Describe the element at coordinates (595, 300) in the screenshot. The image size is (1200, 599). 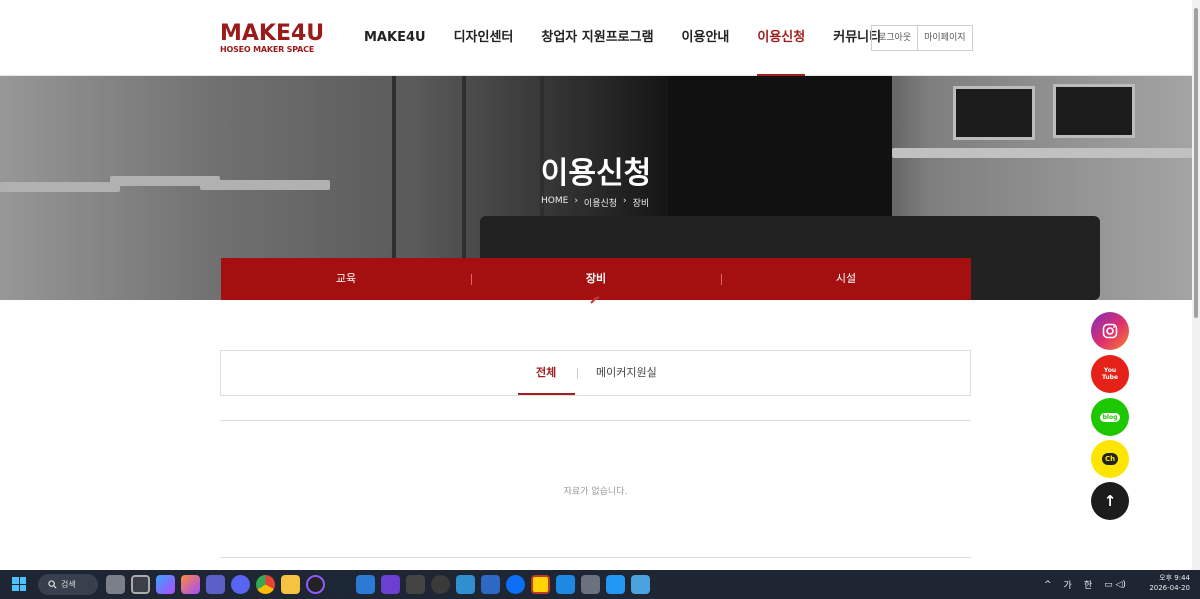
I see `active-tab-marker-icon` at that location.